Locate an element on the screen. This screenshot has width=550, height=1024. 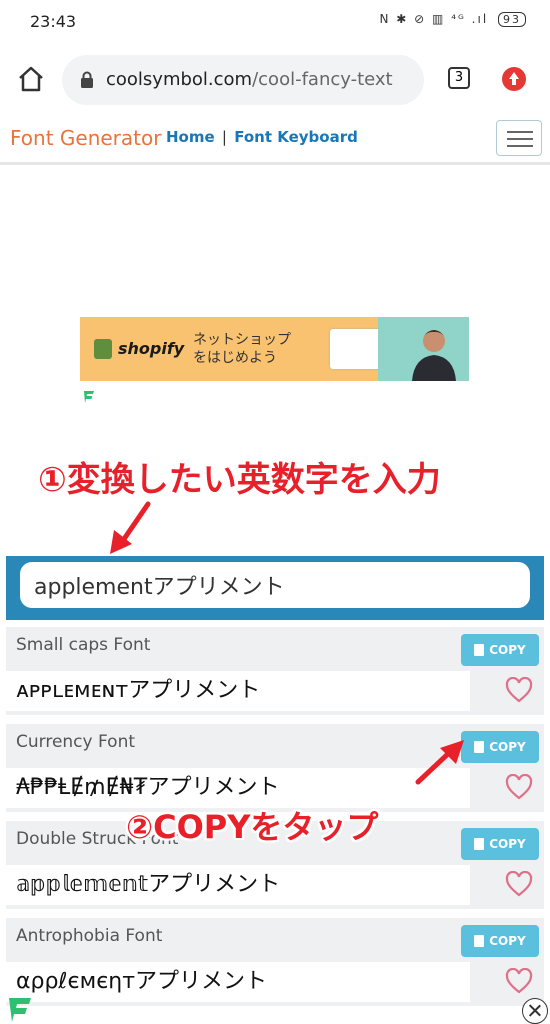
font-name: Small caps Font is located at coordinates (83, 645).